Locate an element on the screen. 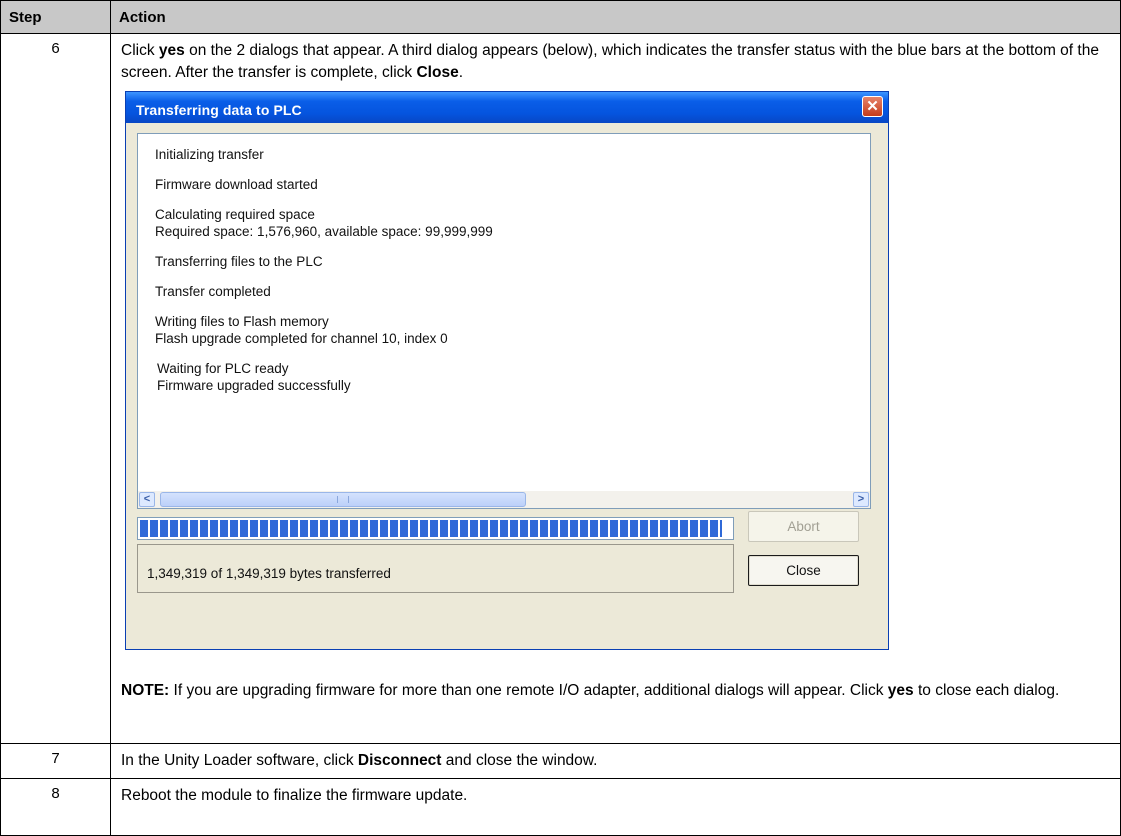 The image size is (1121, 836). header-step: Step is located at coordinates (55, 17).